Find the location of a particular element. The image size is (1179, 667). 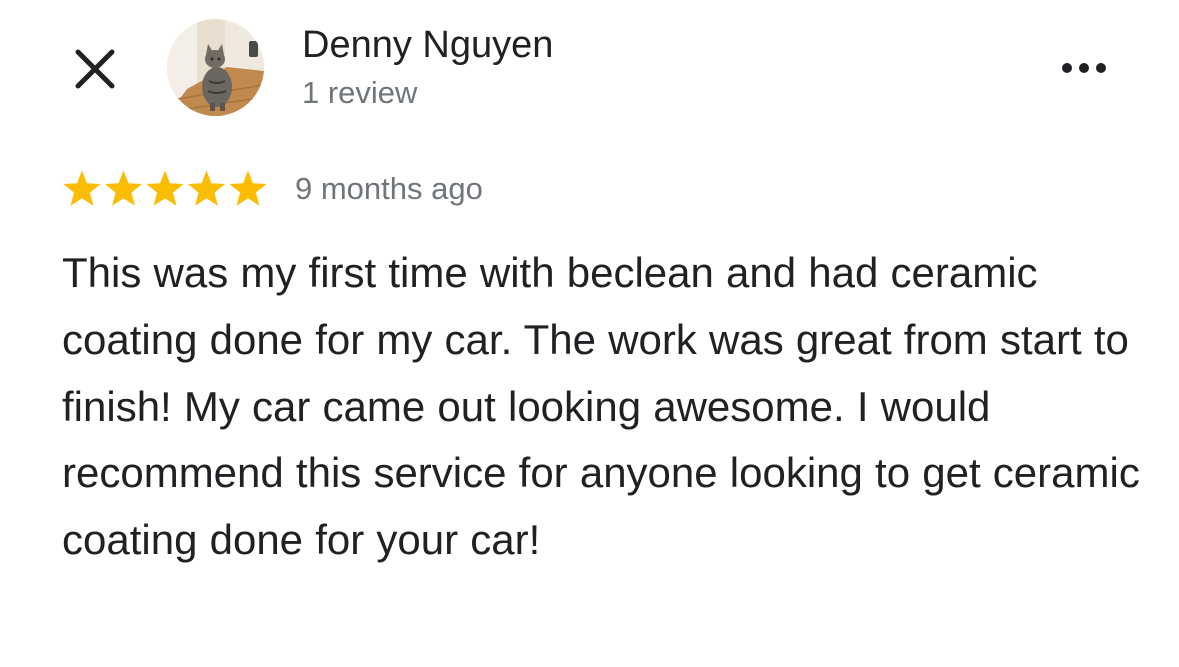

avatar is located at coordinates (215, 67).